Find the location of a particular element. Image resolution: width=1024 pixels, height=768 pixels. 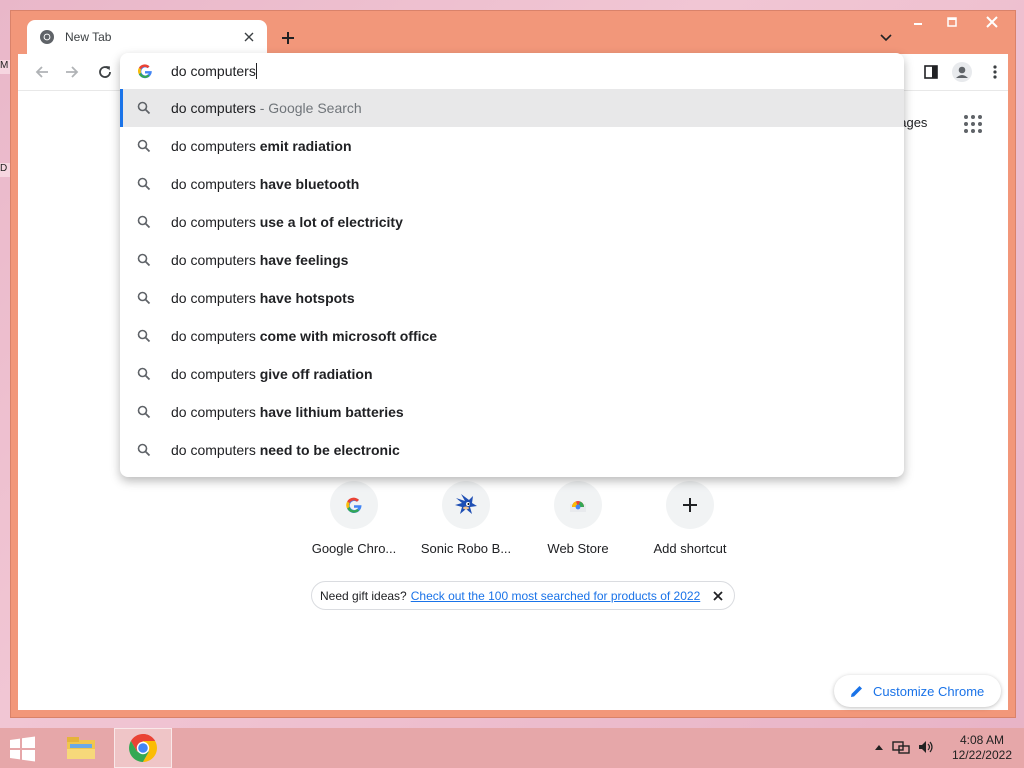

forward-button is located at coordinates (72, 72).